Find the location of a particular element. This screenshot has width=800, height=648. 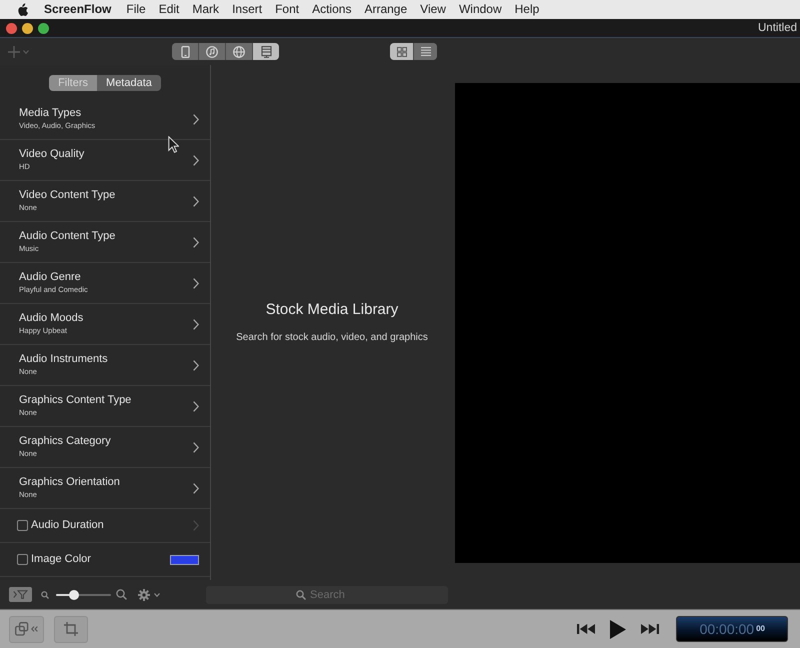

caret-icon is located at coordinates (157, 594).